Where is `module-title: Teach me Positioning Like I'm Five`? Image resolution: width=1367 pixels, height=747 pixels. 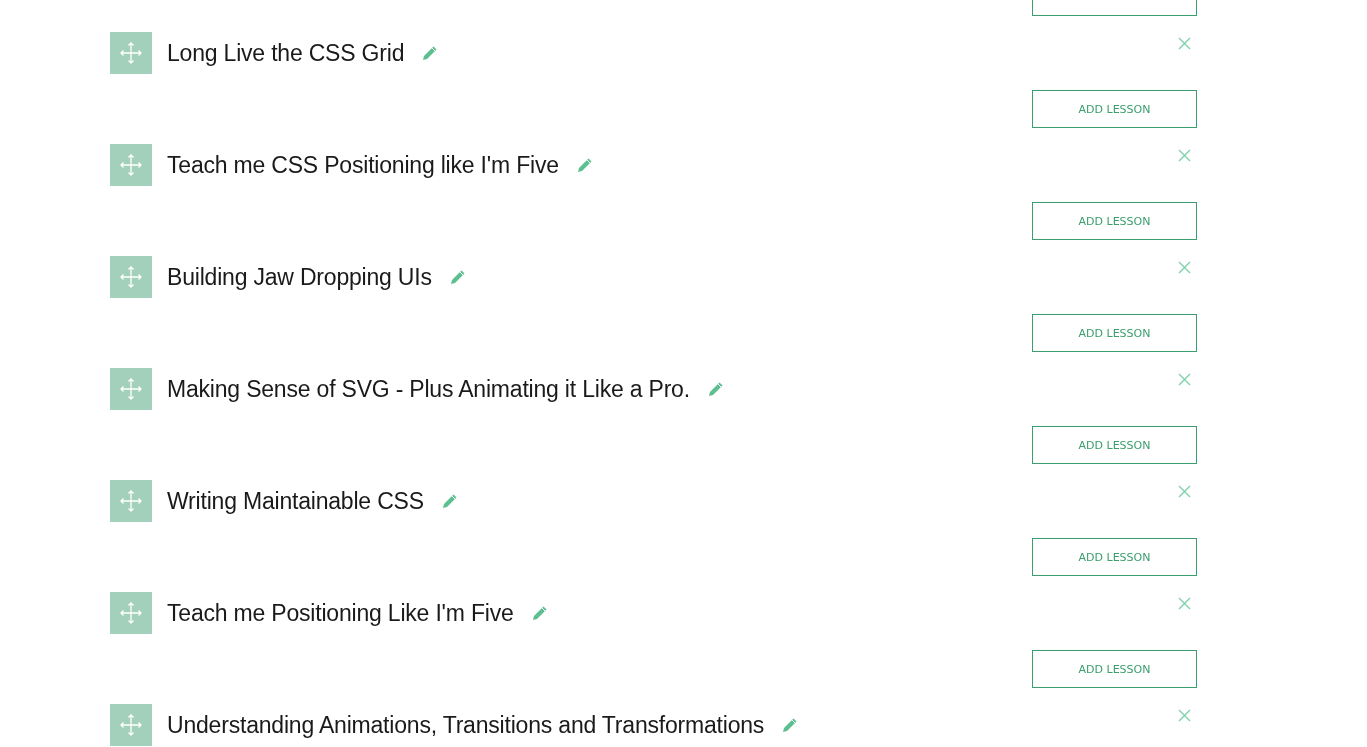 module-title: Teach me Positioning Like I'm Five is located at coordinates (340, 613).